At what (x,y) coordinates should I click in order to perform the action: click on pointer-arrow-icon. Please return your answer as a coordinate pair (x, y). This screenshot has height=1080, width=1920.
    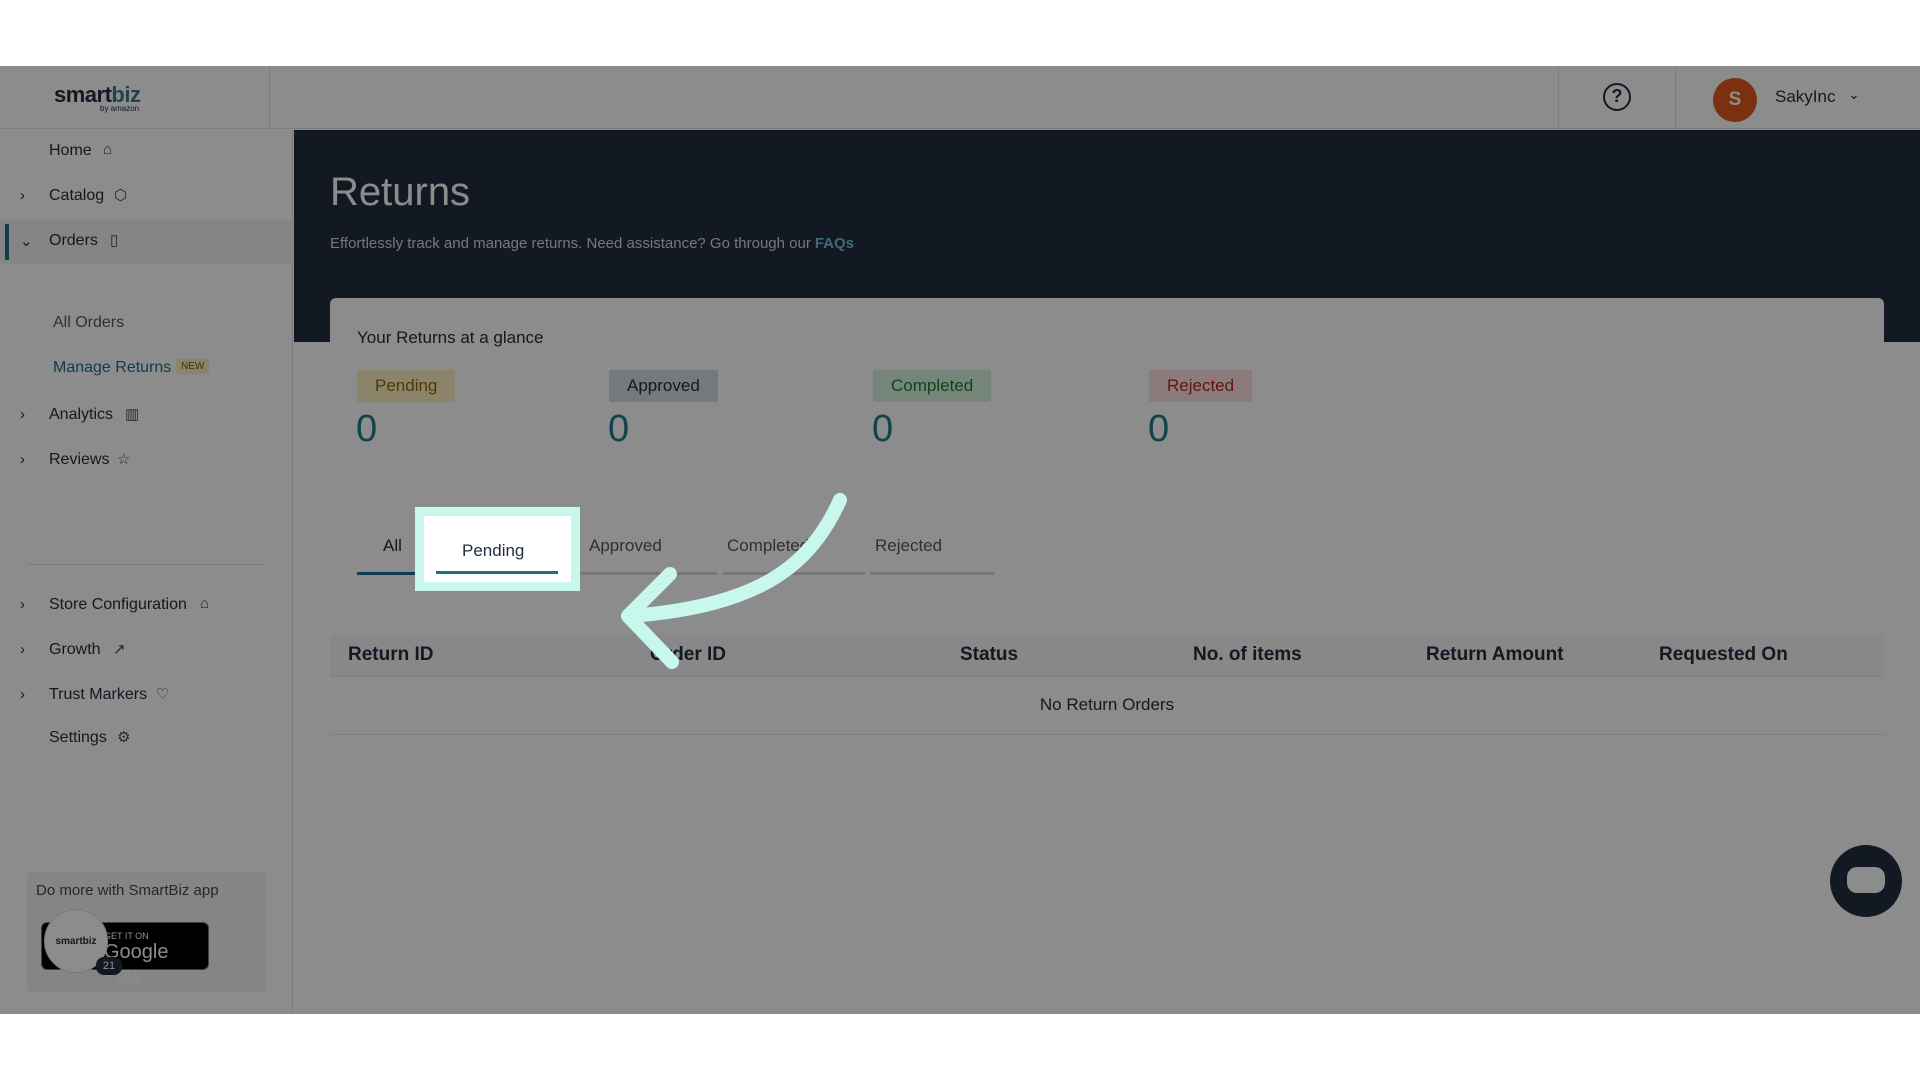
    Looking at the image, I should click on (734, 581).